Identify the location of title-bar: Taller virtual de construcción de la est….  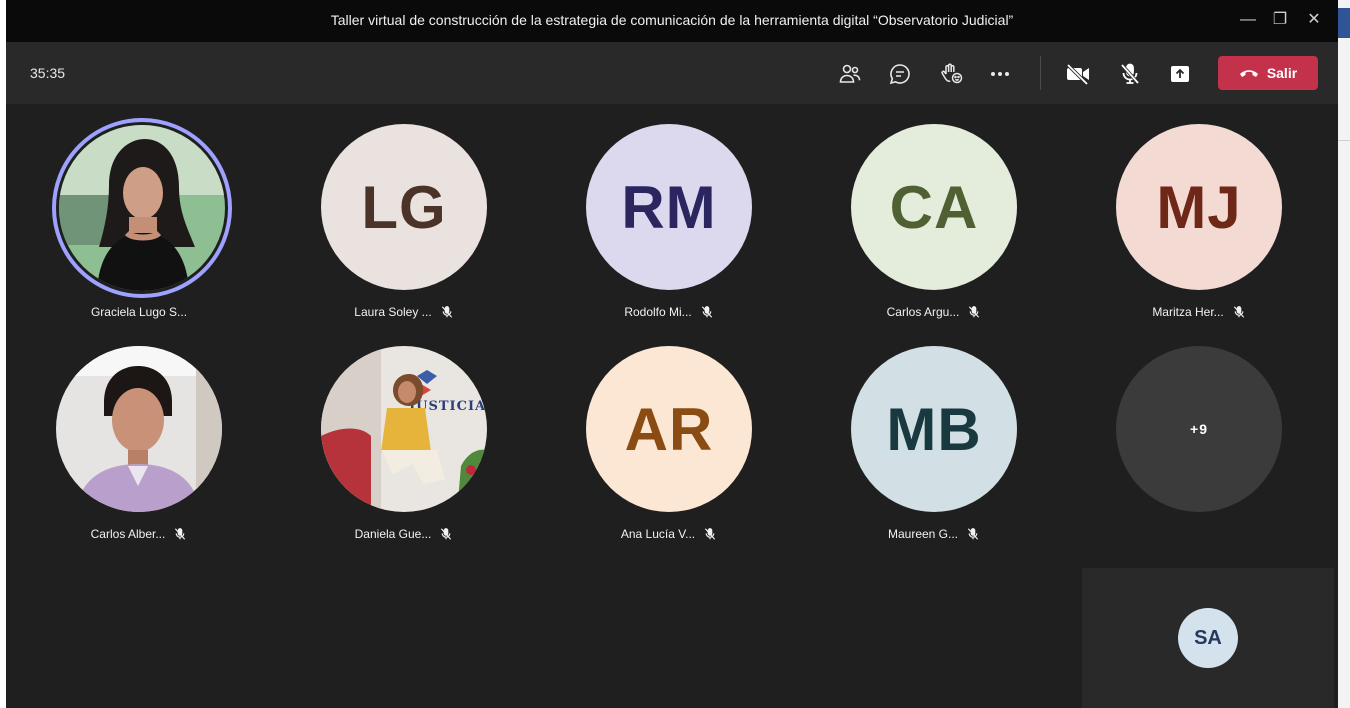
(672, 21).